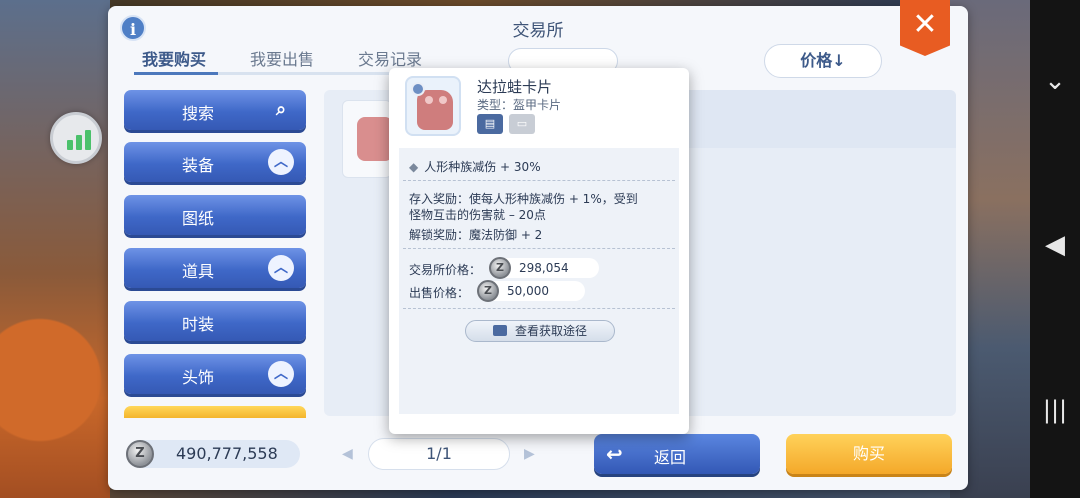 The image size is (1080, 498). What do you see at coordinates (477, 215) in the screenshot?
I see `deposit-reward-line2: 怪物互击的伤害就 – 20点` at bounding box center [477, 215].